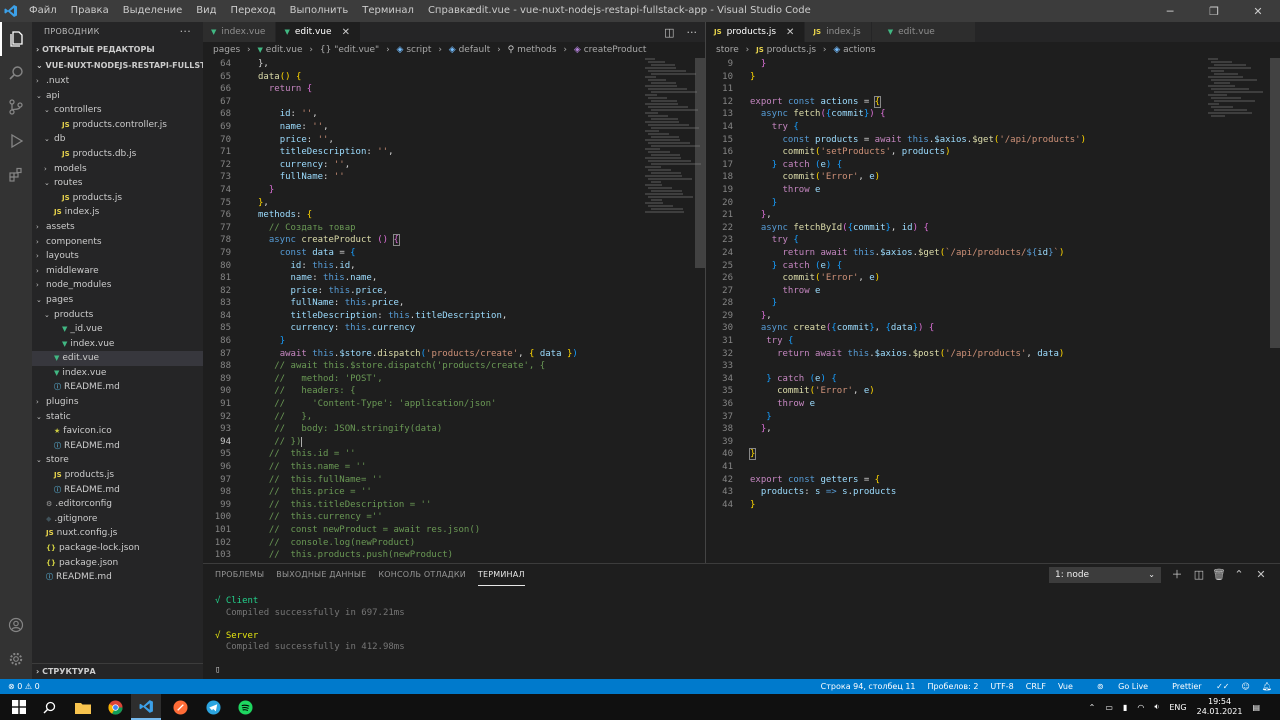 The width and height of the screenshot is (1280, 720). What do you see at coordinates (117, 96) in the screenshot?
I see `tree-folder: ⌄ api` at bounding box center [117, 96].